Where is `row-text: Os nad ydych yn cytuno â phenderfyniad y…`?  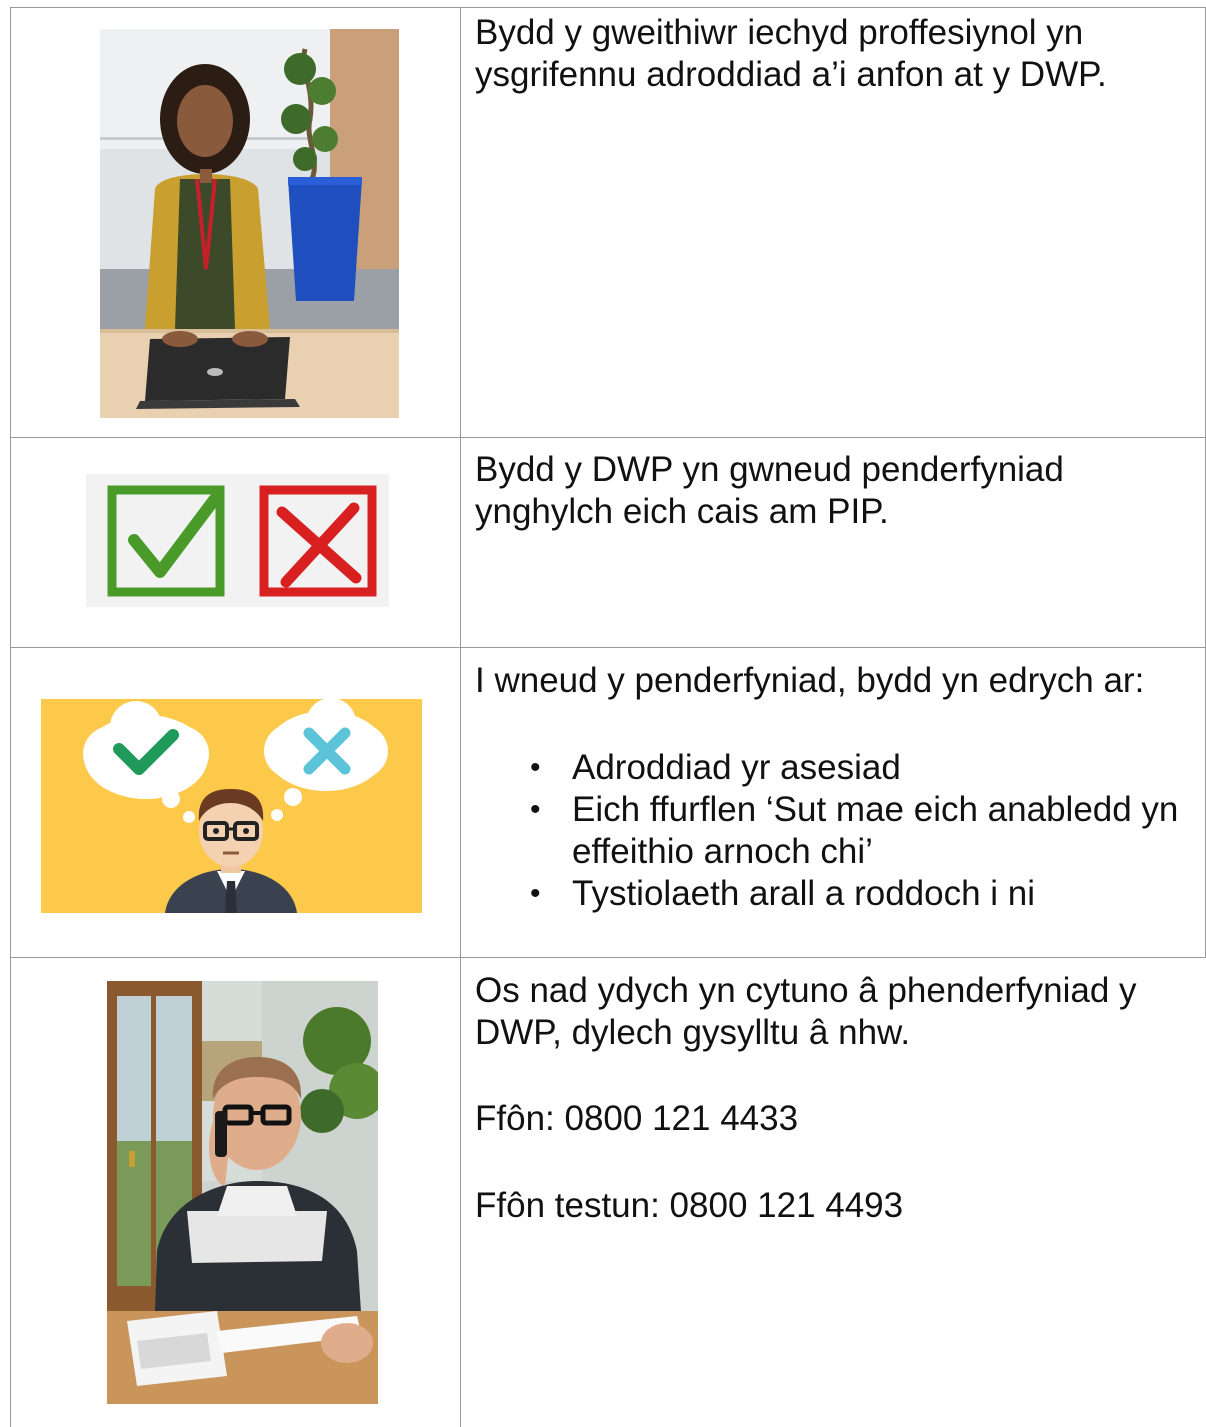
row-text: Os nad ydych yn cytuno â phenderfyniad y… is located at coordinates (837, 1098).